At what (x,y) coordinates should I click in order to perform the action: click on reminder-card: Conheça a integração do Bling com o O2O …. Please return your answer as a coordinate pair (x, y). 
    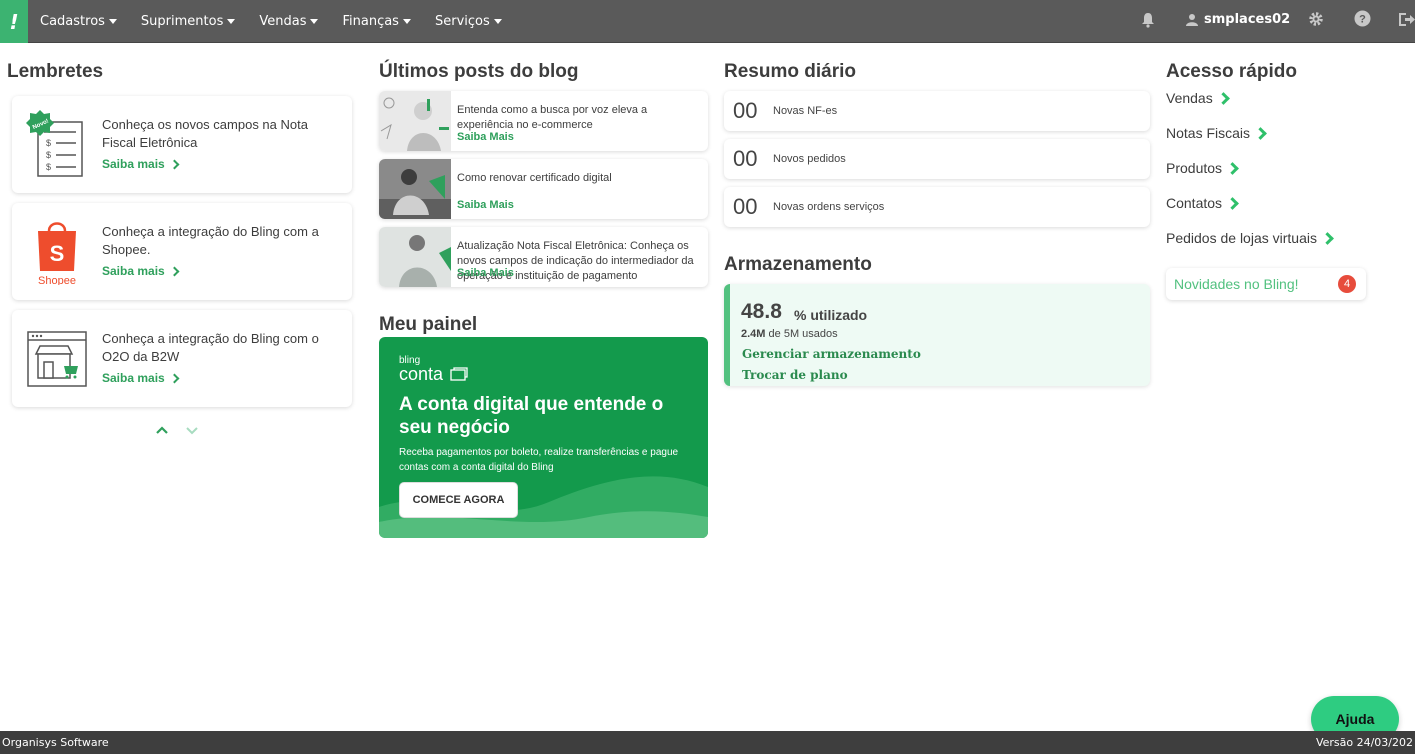
    Looking at the image, I should click on (182, 358).